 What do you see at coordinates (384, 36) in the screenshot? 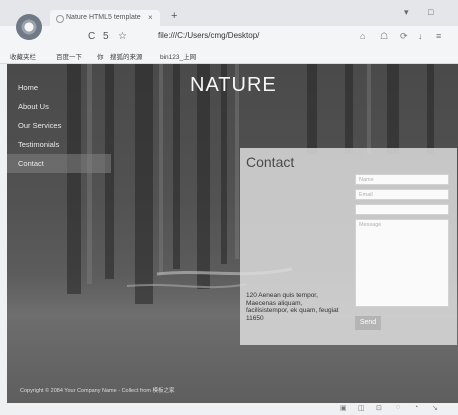
I see `extension-icon: ☖` at bounding box center [384, 36].